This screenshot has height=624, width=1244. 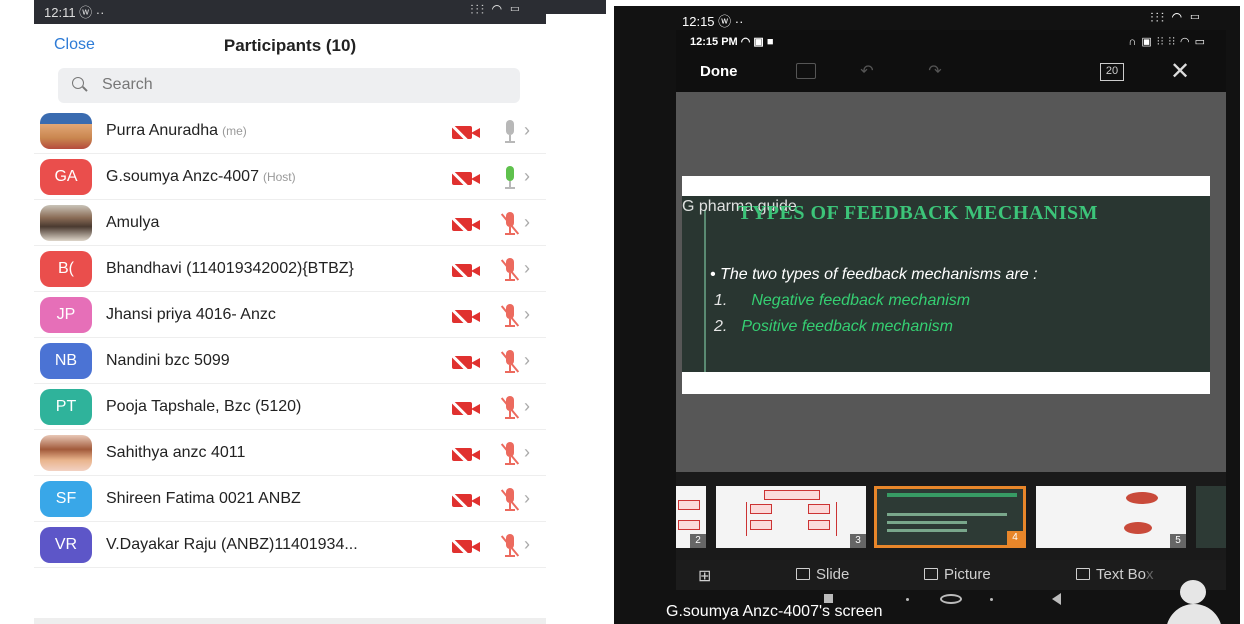 What do you see at coordinates (1121, 574) in the screenshot?
I see `insert-textbox-label: Text Bo` at bounding box center [1121, 574].